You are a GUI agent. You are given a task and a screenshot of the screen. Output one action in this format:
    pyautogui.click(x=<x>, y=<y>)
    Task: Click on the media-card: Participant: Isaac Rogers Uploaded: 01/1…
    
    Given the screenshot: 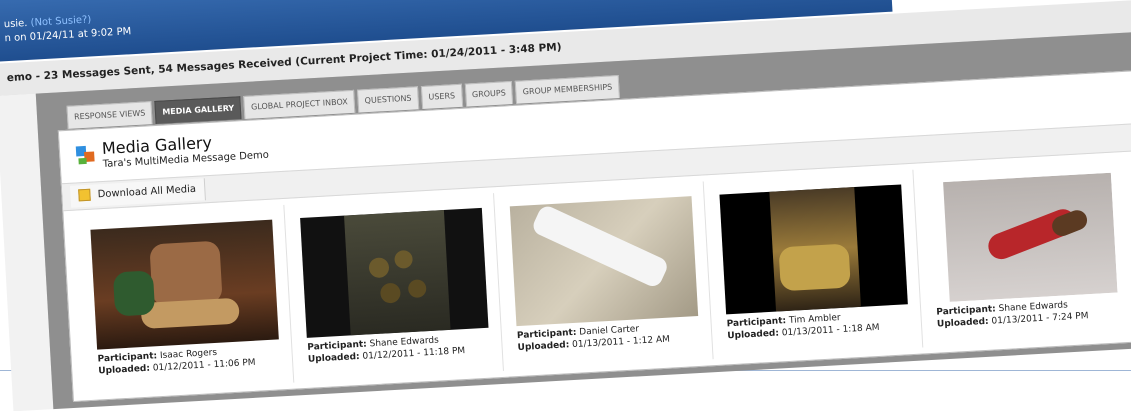 What is the action you would take?
    pyautogui.click(x=187, y=299)
    